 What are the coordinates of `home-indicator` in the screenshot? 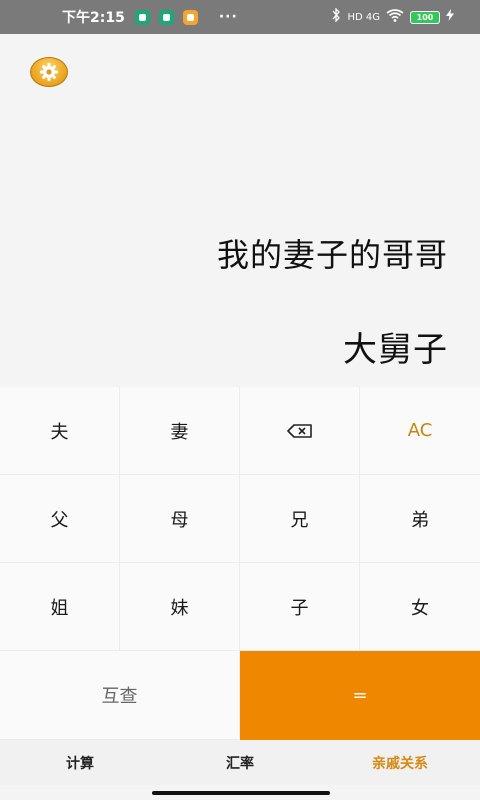 It's located at (241, 793).